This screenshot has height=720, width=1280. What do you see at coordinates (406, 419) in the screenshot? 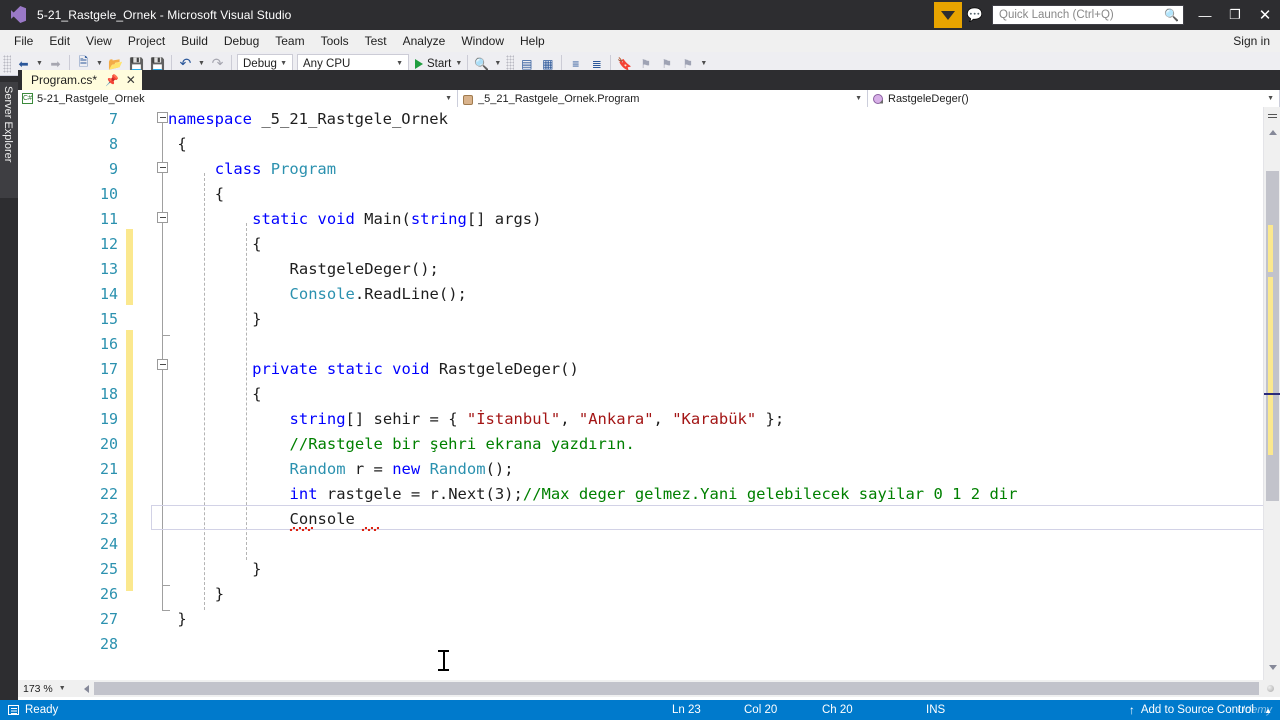
I see `code-token: [] sehir = {` at bounding box center [406, 419].